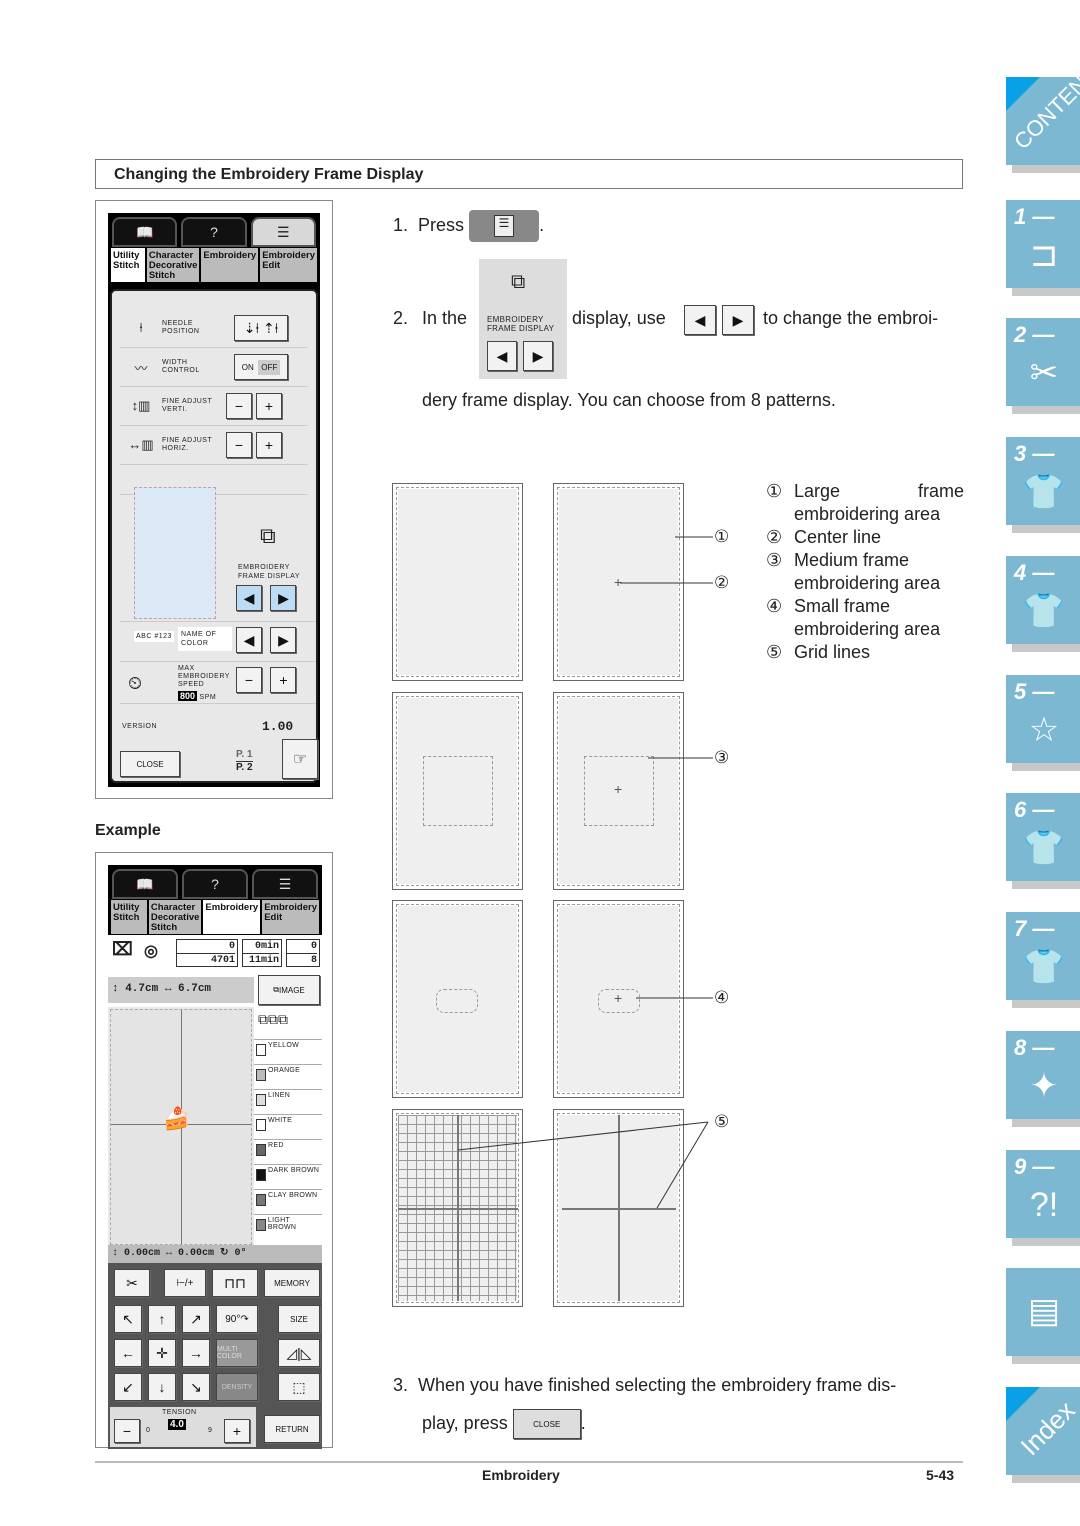 Image resolution: width=1080 pixels, height=1526 pixels. Describe the element at coordinates (288, 1051) in the screenshot. I see `thread-color-item: YELLOW` at that location.